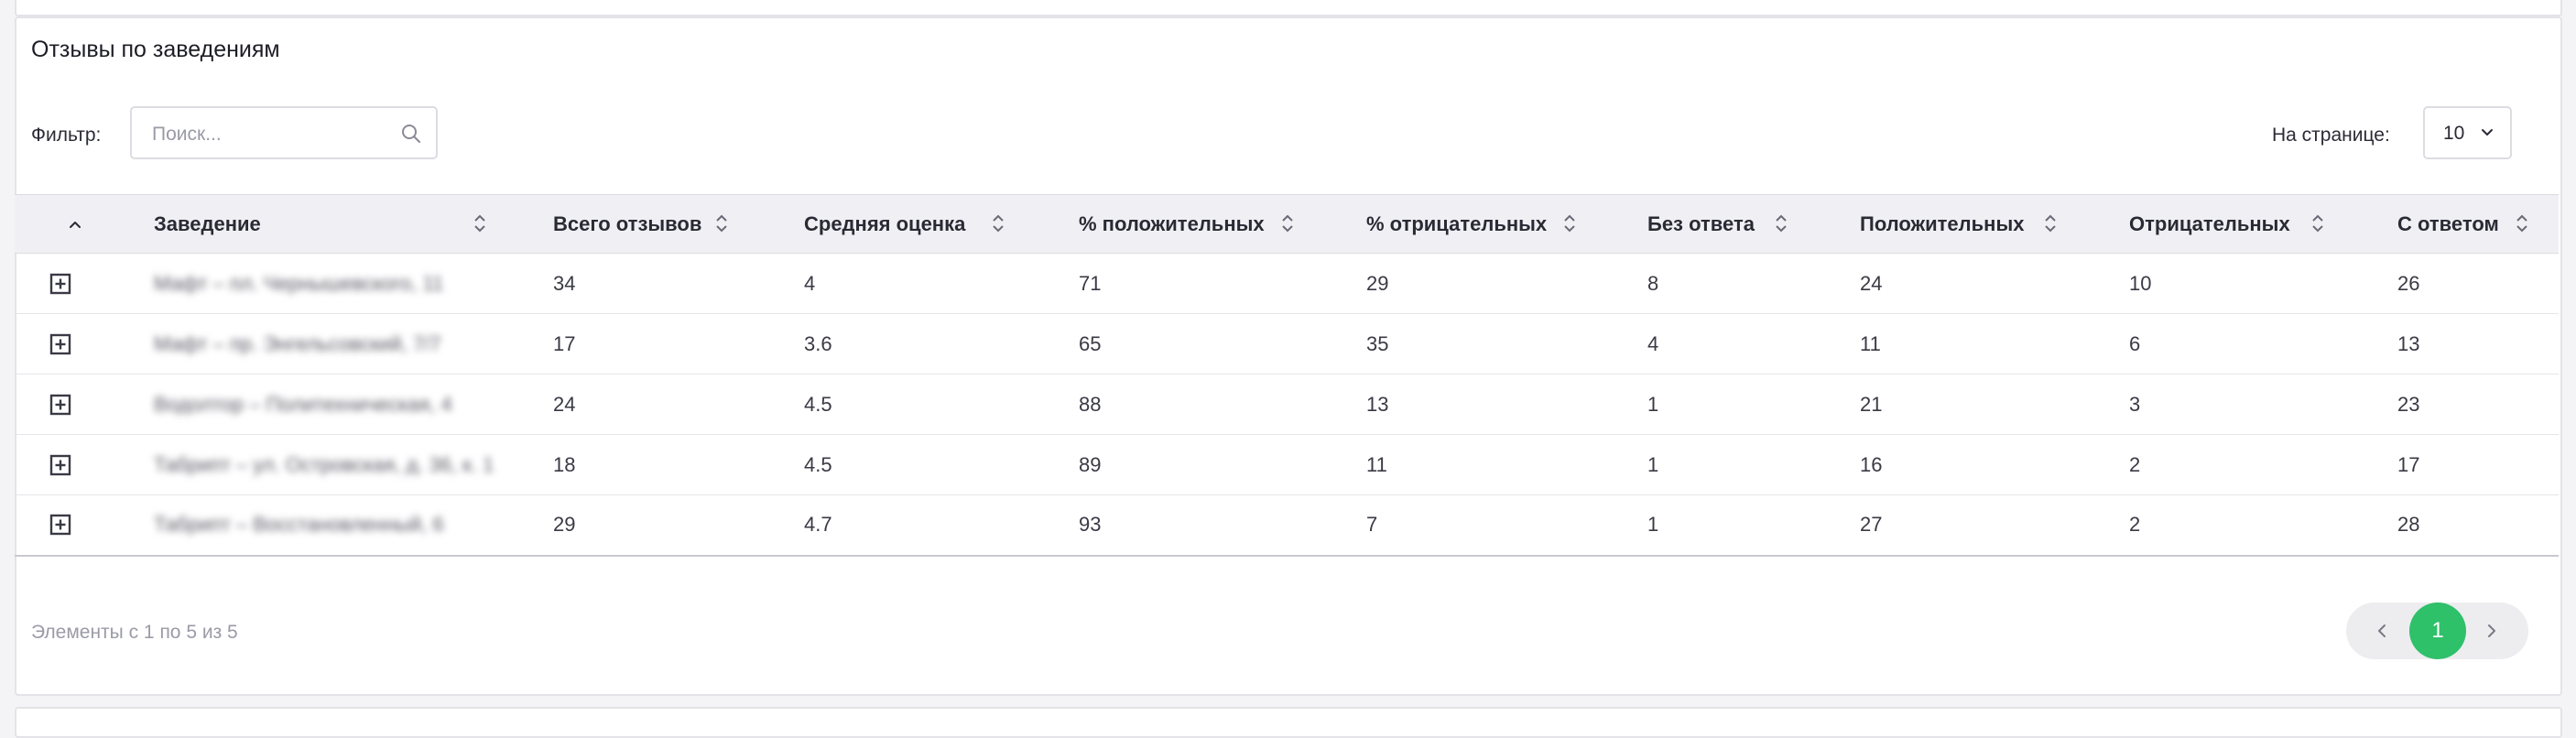 The height and width of the screenshot is (738, 2576). I want to click on page-button-current: 1, so click(2437, 630).